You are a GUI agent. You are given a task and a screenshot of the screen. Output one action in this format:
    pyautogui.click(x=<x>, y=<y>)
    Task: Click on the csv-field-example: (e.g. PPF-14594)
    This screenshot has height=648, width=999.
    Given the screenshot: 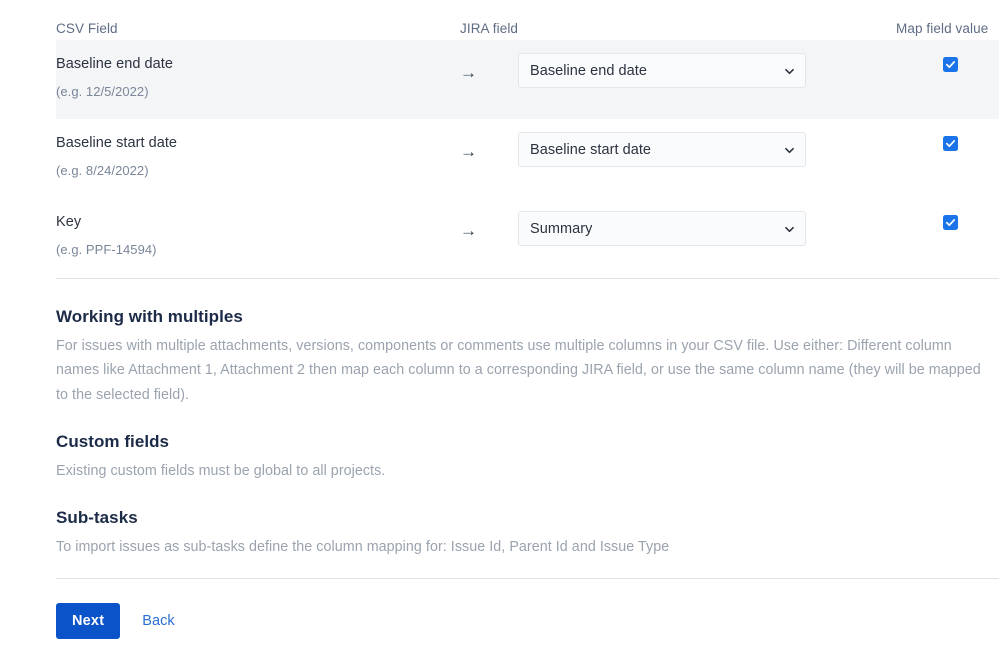 What is the action you would take?
    pyautogui.click(x=106, y=249)
    